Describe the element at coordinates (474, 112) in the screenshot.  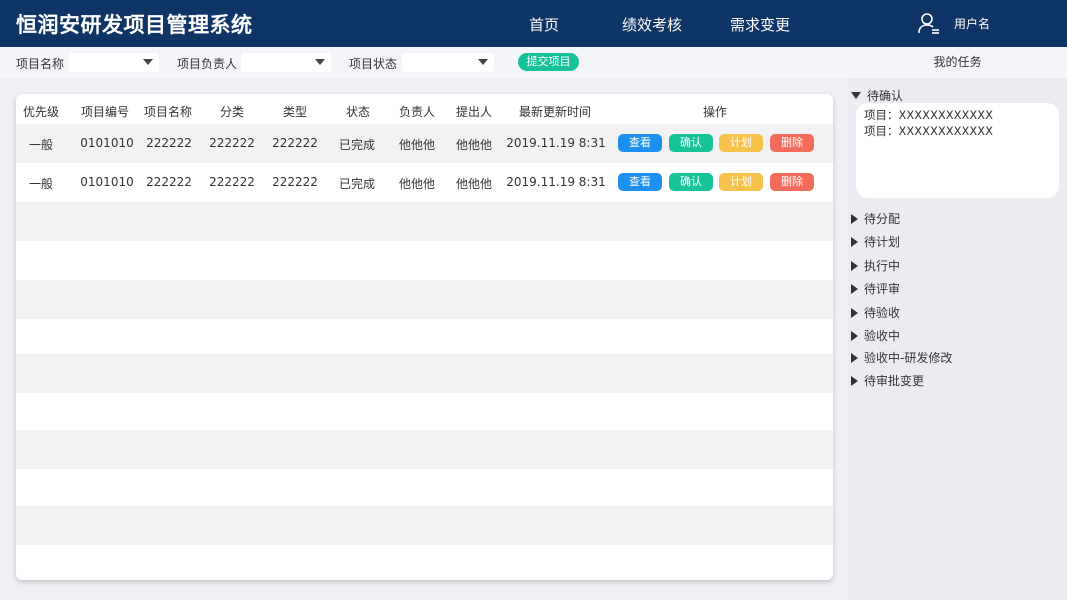
I see `col-proposer: 提出人` at that location.